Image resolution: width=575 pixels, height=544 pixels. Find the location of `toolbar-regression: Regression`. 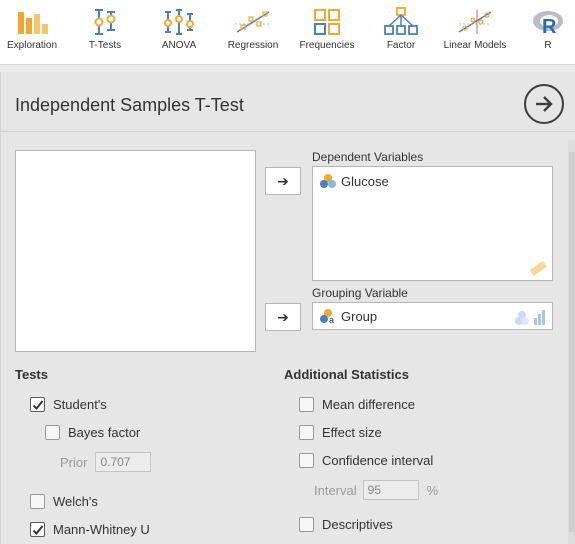

toolbar-regression: Regression is located at coordinates (253, 32).